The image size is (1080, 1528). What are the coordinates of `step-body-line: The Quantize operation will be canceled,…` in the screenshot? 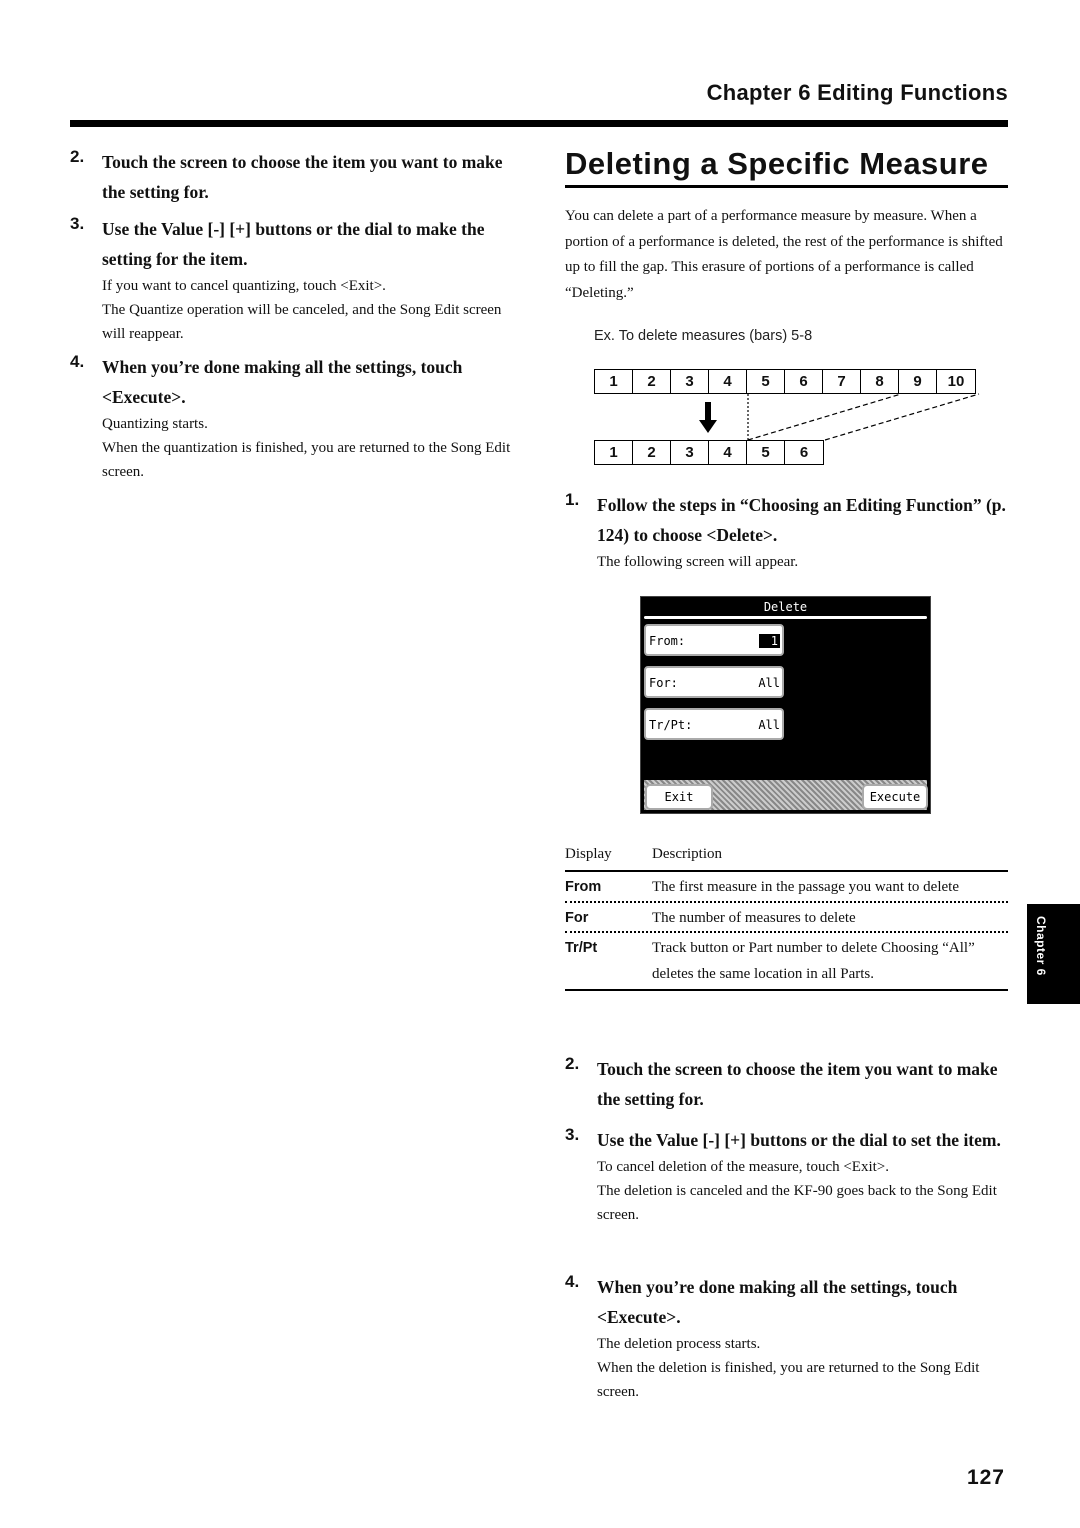 It's located at (302, 322).